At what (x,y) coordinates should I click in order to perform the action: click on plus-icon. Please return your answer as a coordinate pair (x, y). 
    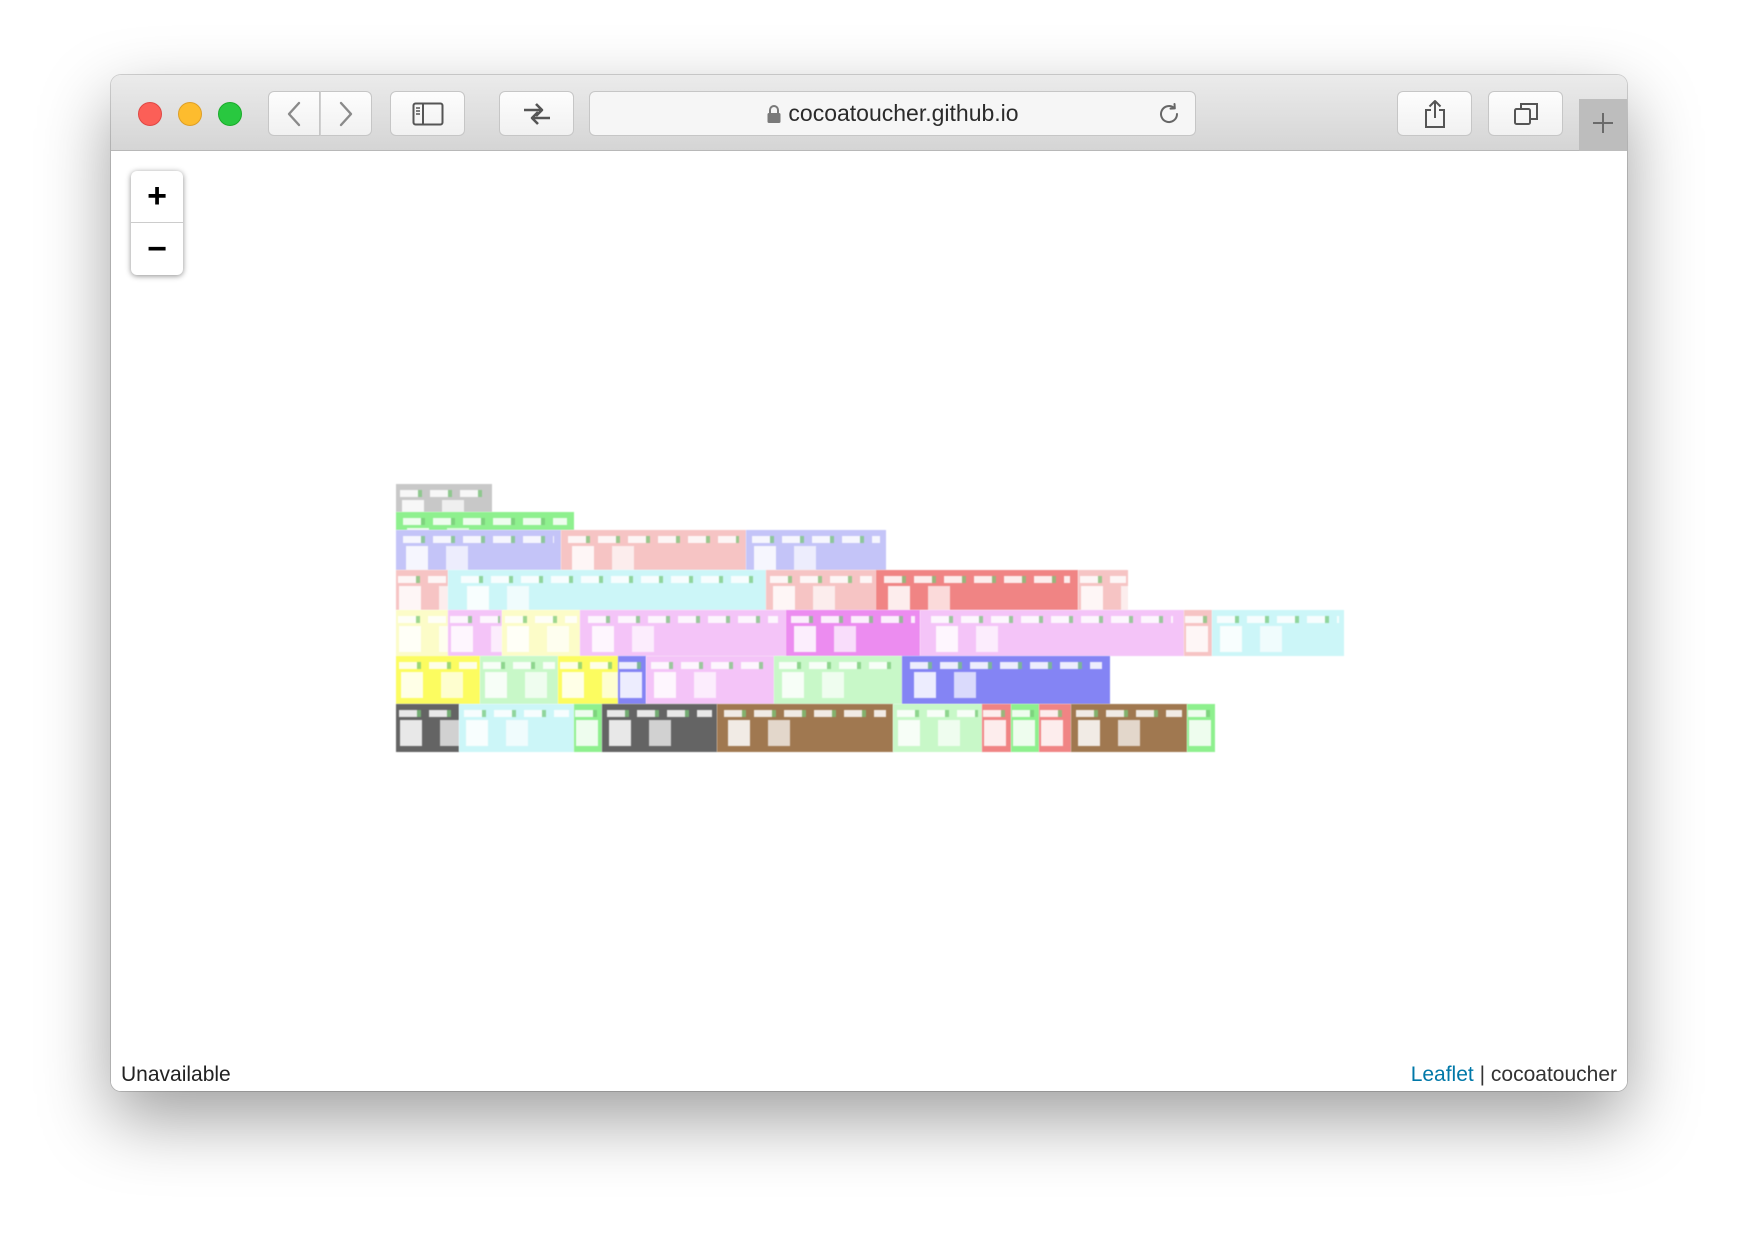
    Looking at the image, I should click on (1603, 125).